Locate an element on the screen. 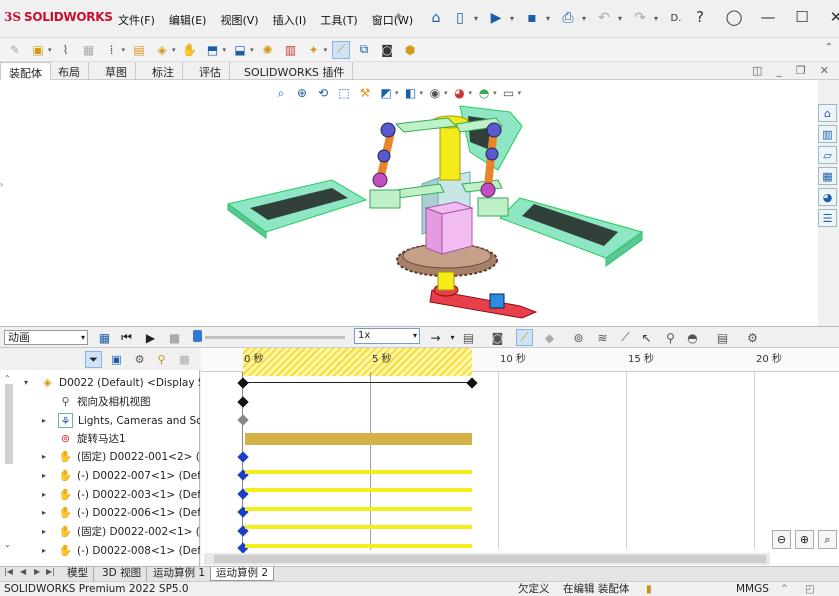 The width and height of the screenshot is (839, 596). assembly-features-icon: ⬒ is located at coordinates (213, 50).